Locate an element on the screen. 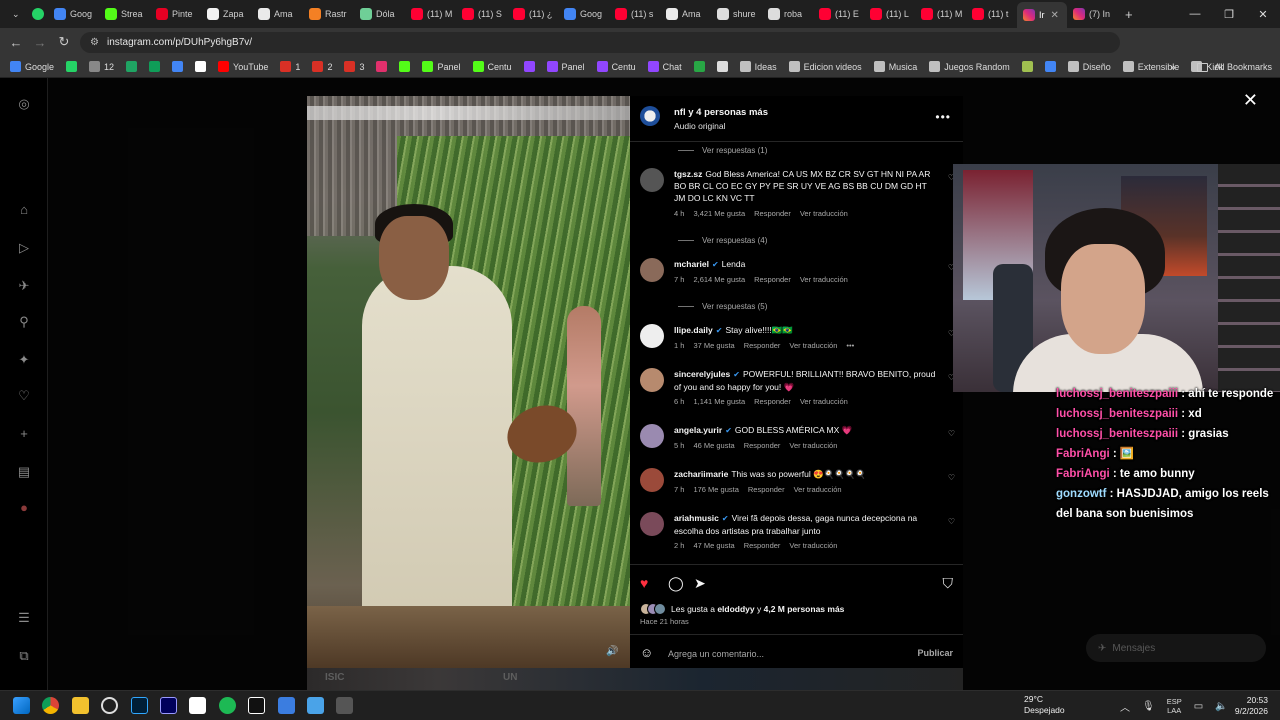 Image resolution: width=1280 pixels, height=720 pixels. capcut-icon is located at coordinates (256, 705).